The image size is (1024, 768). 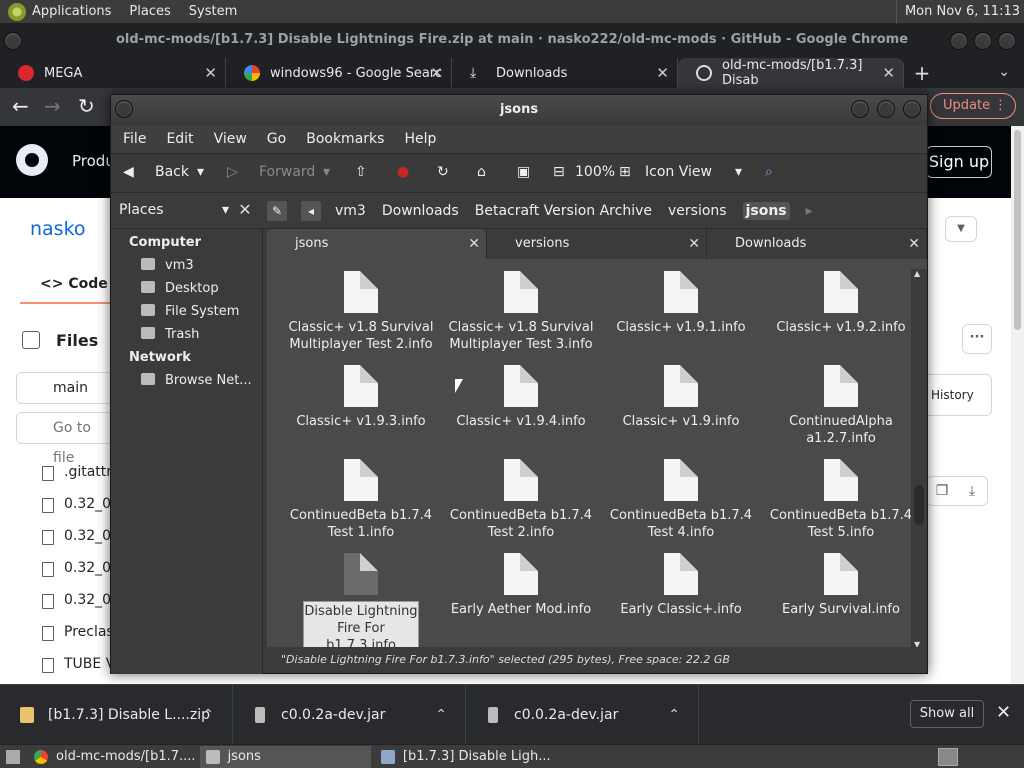 What do you see at coordinates (32, 160) in the screenshot?
I see `github-logo-icon` at bounding box center [32, 160].